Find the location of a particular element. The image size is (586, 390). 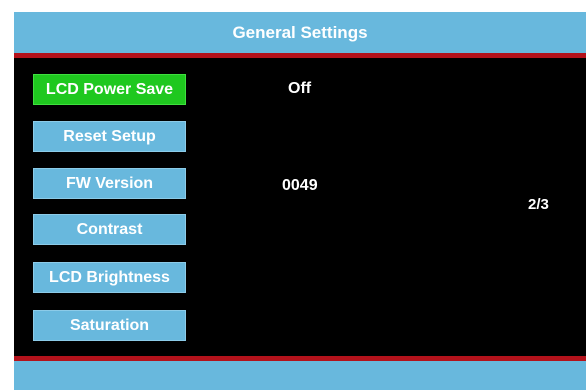

lcd-power-save-value: Off is located at coordinates (300, 88).